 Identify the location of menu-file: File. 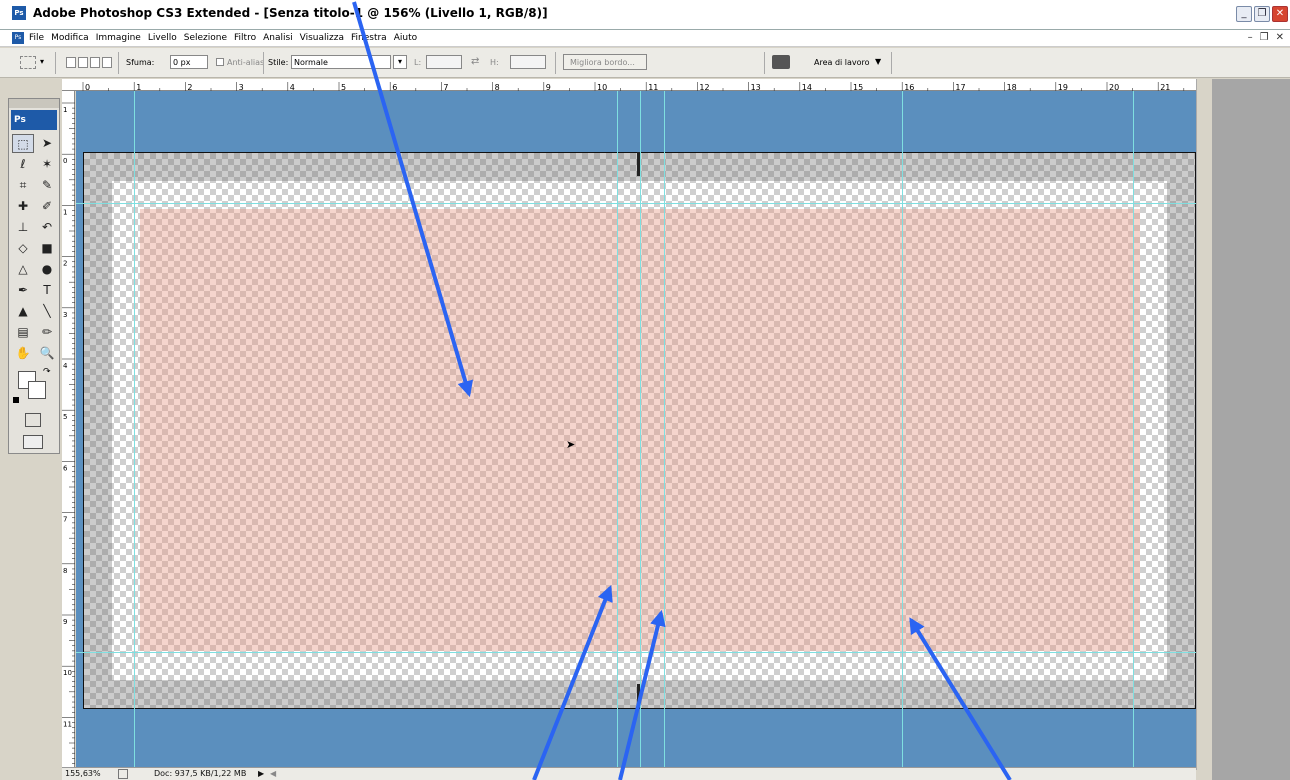
(36, 38).